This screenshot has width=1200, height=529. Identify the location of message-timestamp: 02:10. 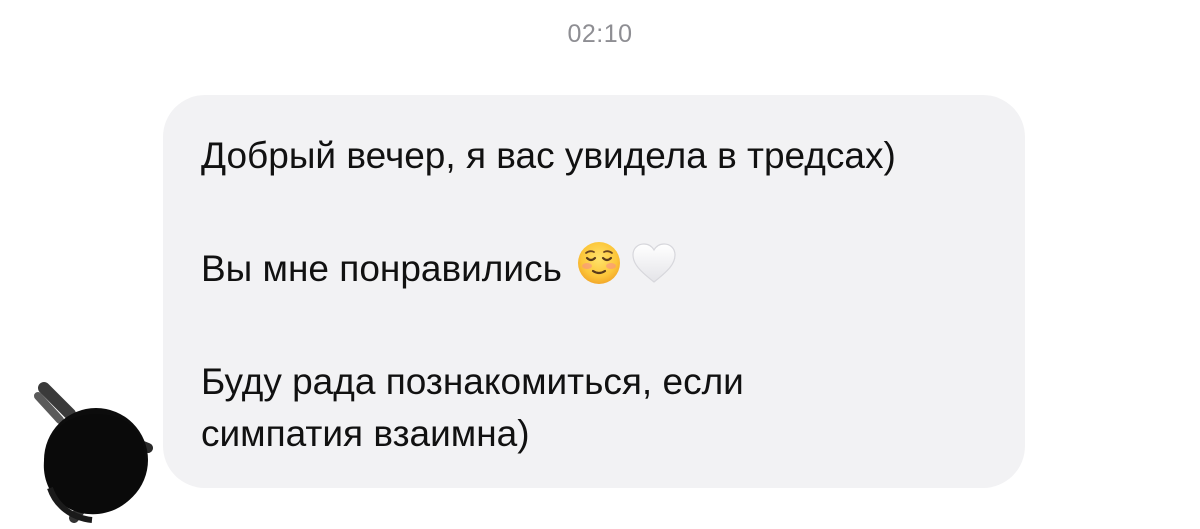
(600, 34).